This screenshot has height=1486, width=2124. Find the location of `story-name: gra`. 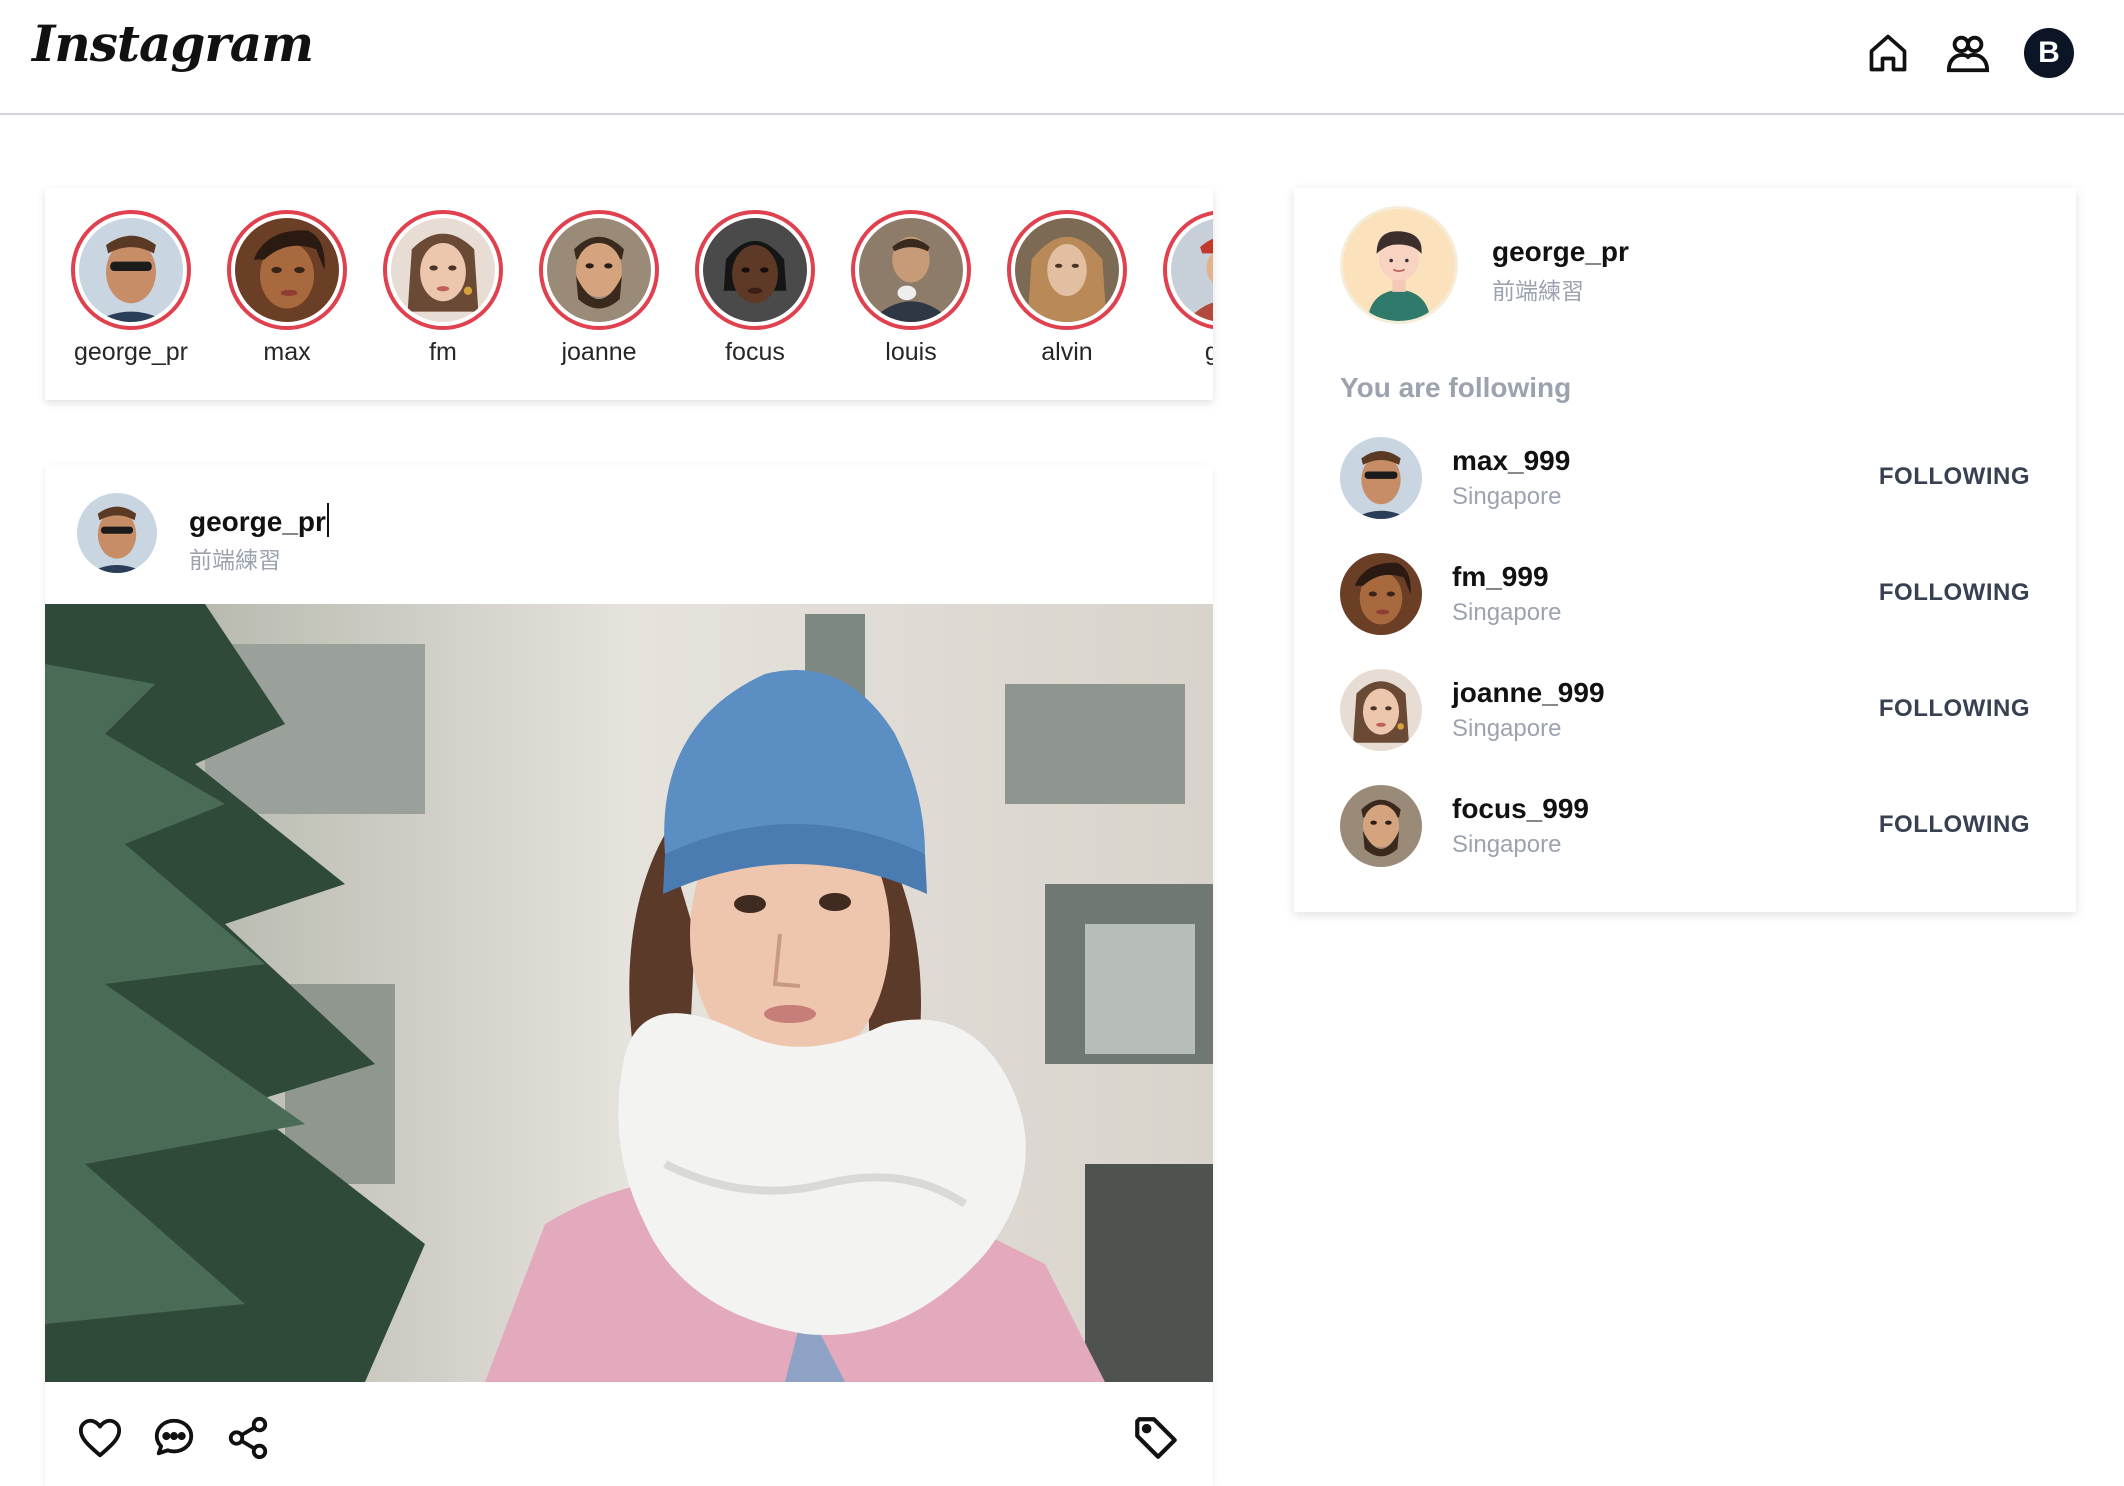

story-name: gra is located at coordinates (1208, 352).